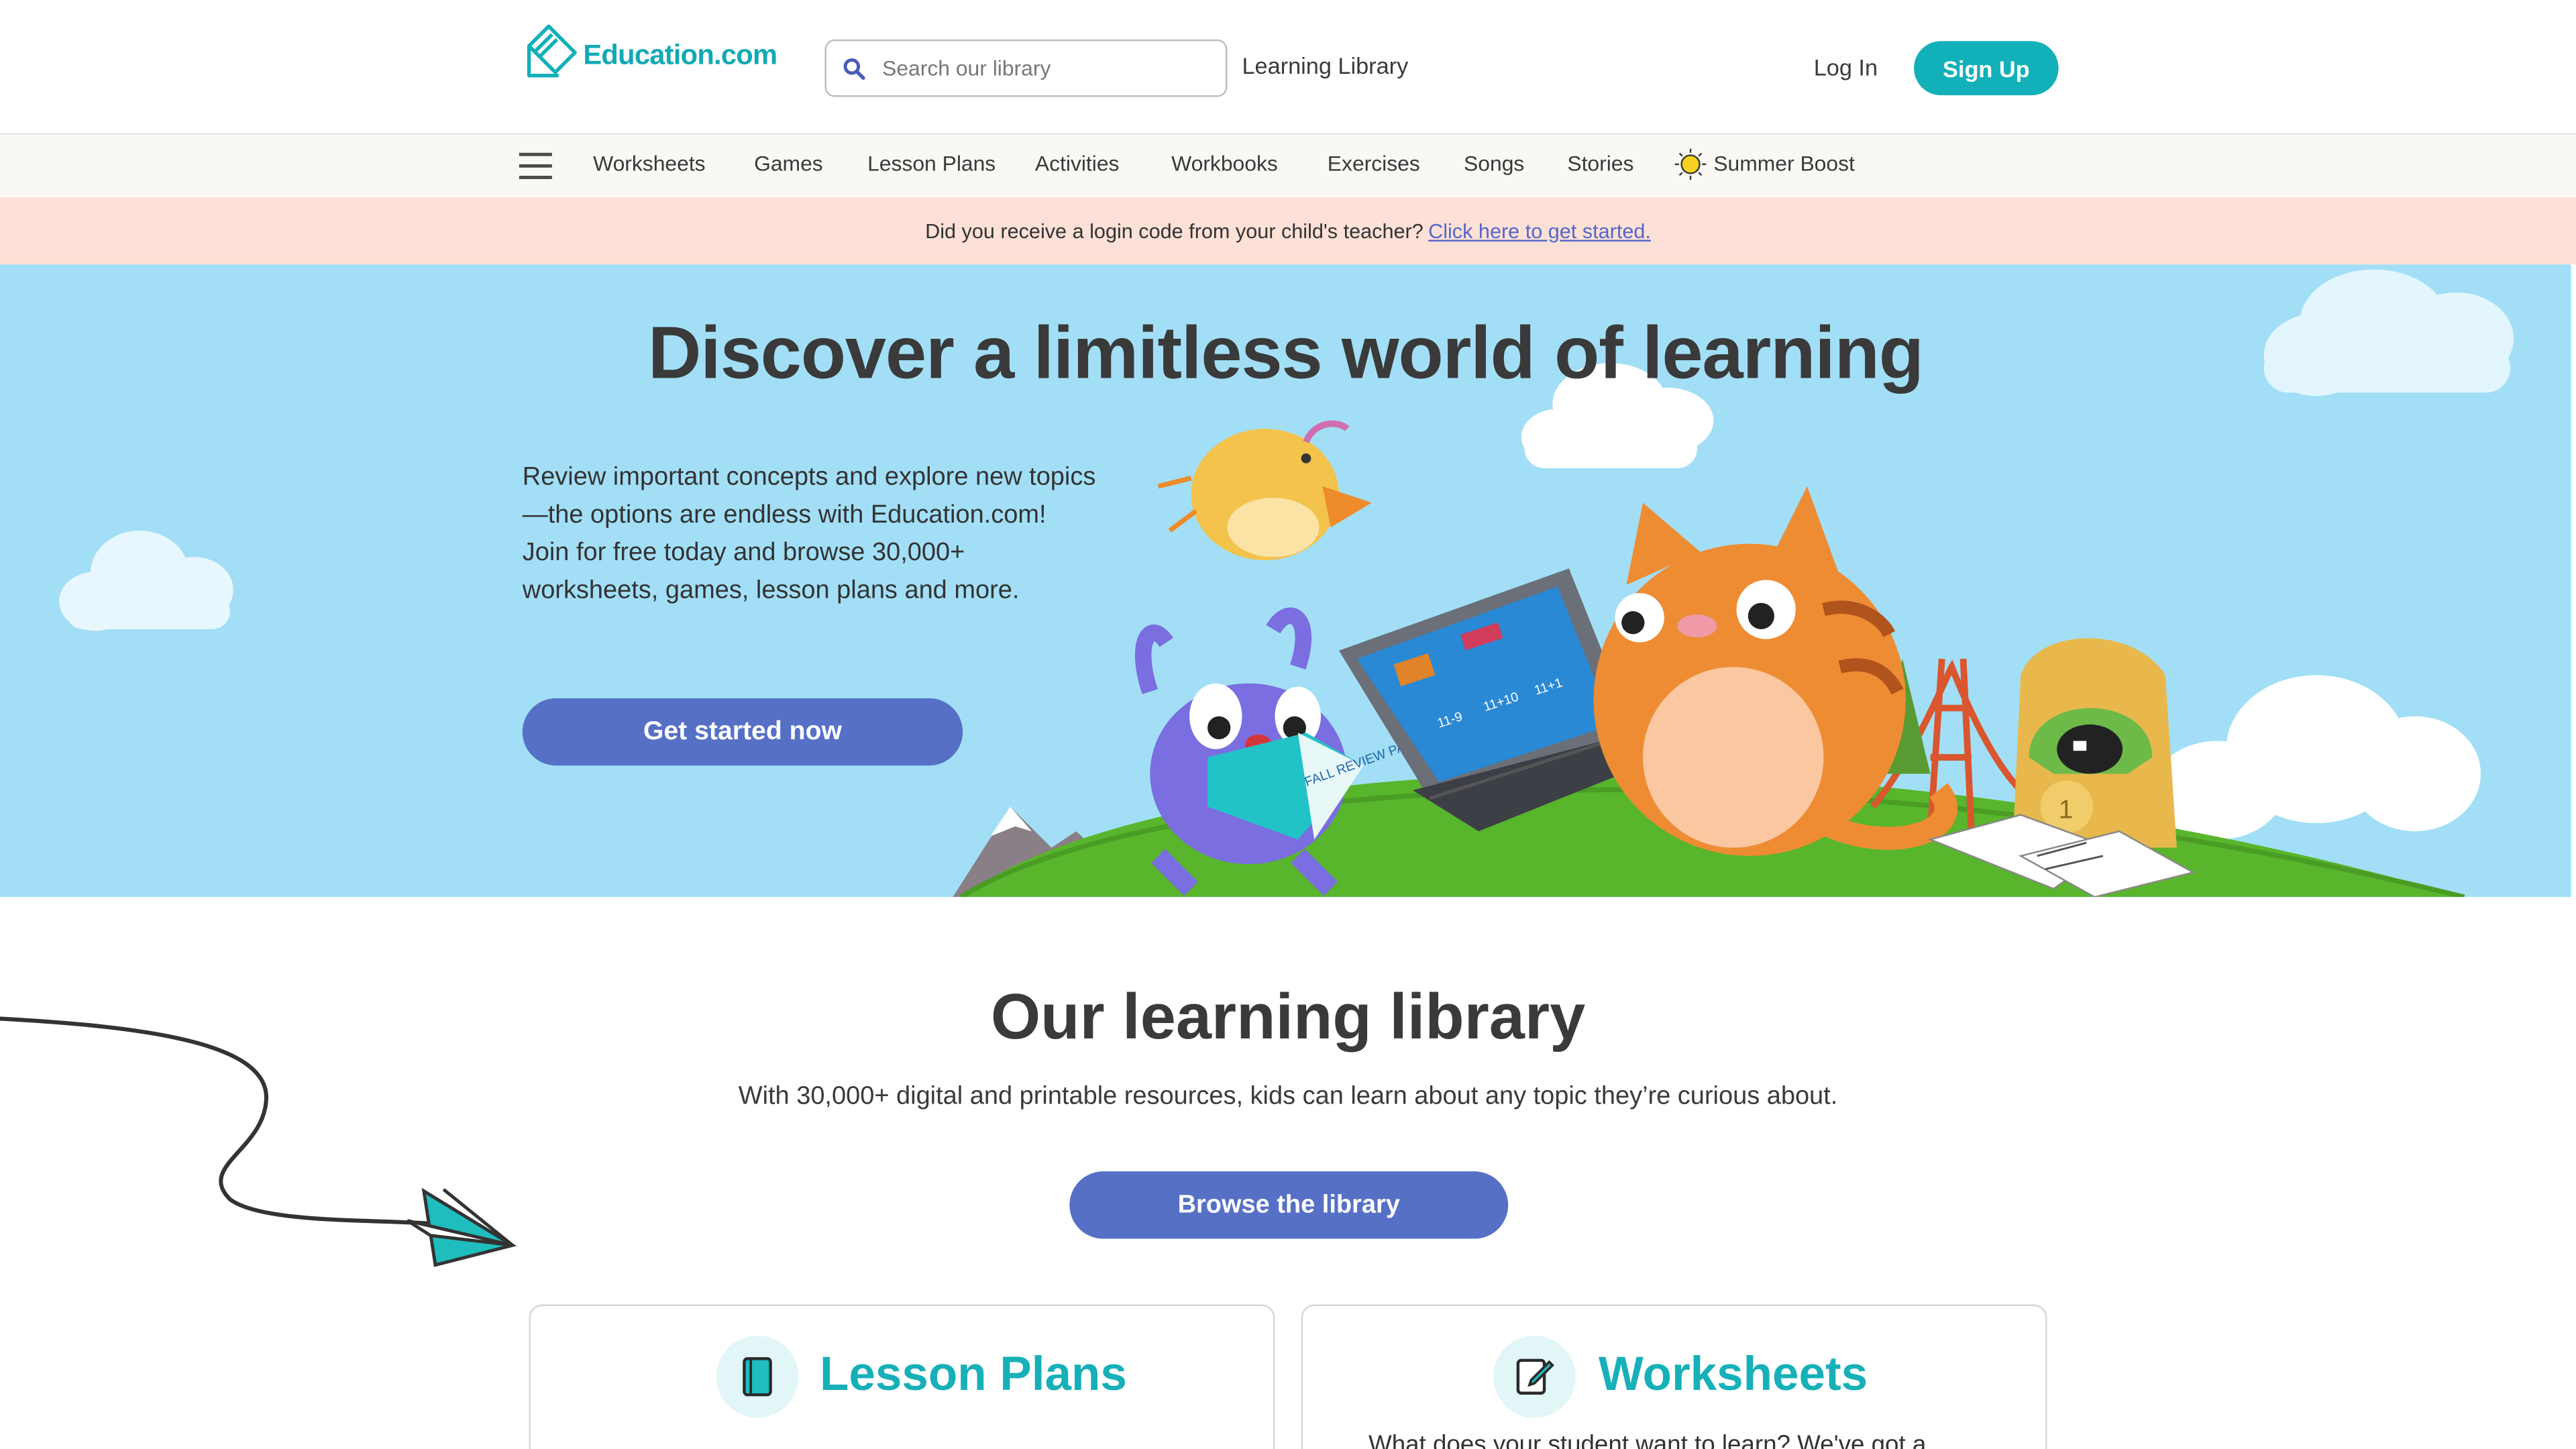 The image size is (2576, 1449). What do you see at coordinates (1264, 490) in the screenshot?
I see `bird-character` at bounding box center [1264, 490].